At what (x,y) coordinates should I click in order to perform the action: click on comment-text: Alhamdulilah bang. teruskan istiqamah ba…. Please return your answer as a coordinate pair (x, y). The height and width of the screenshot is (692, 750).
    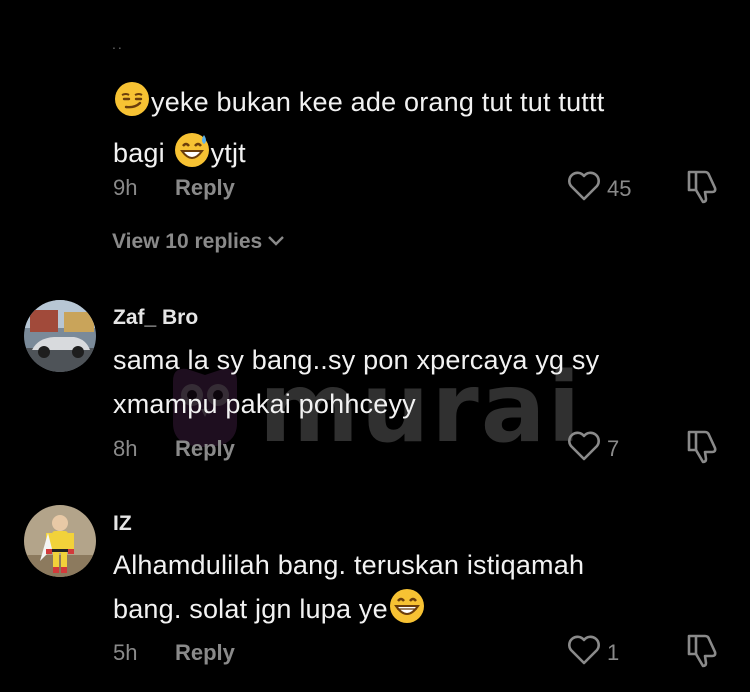
    Looking at the image, I should click on (408, 590).